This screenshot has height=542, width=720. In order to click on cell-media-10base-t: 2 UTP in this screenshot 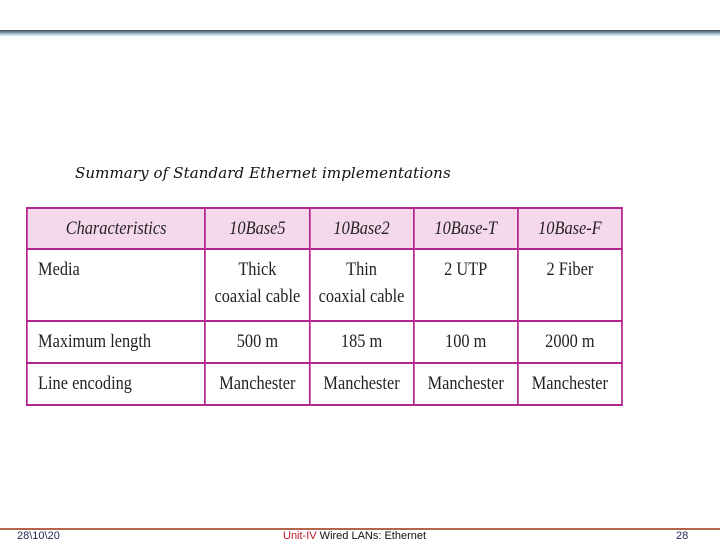, I will do `click(465, 285)`.